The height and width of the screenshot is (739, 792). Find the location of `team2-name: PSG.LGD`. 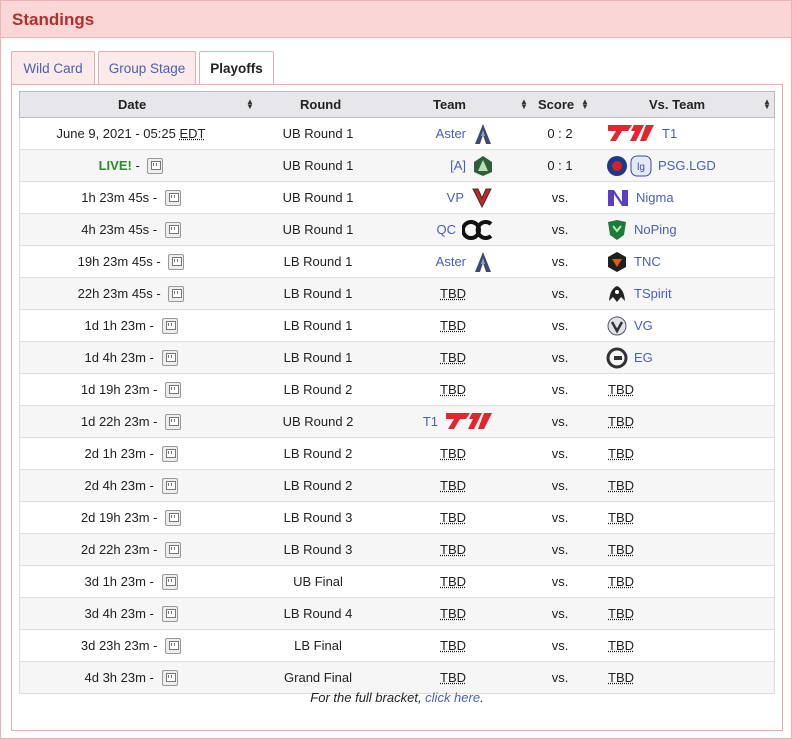

team2-name: PSG.LGD is located at coordinates (687, 165).